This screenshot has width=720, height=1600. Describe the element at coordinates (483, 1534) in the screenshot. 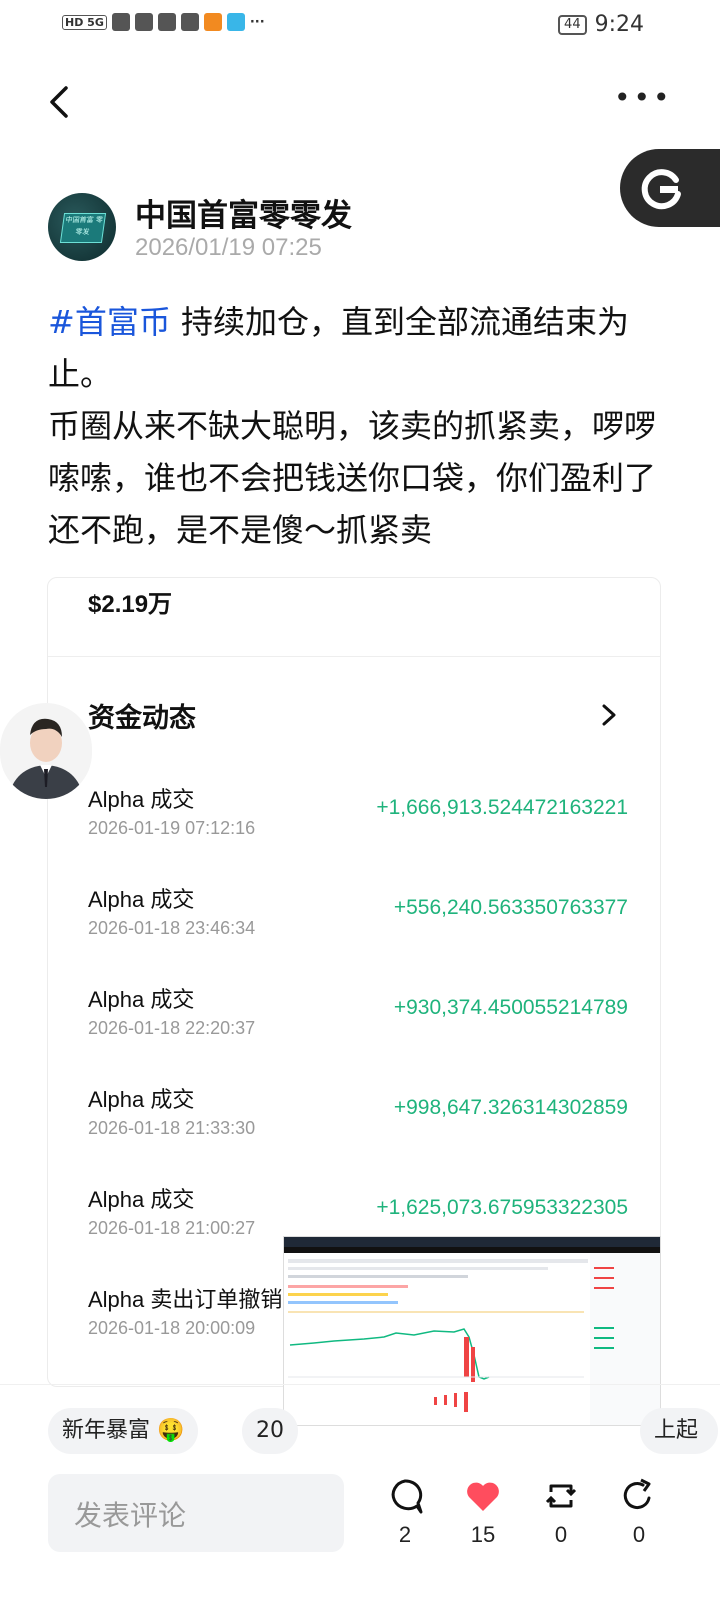

I see `like-count: 15` at that location.